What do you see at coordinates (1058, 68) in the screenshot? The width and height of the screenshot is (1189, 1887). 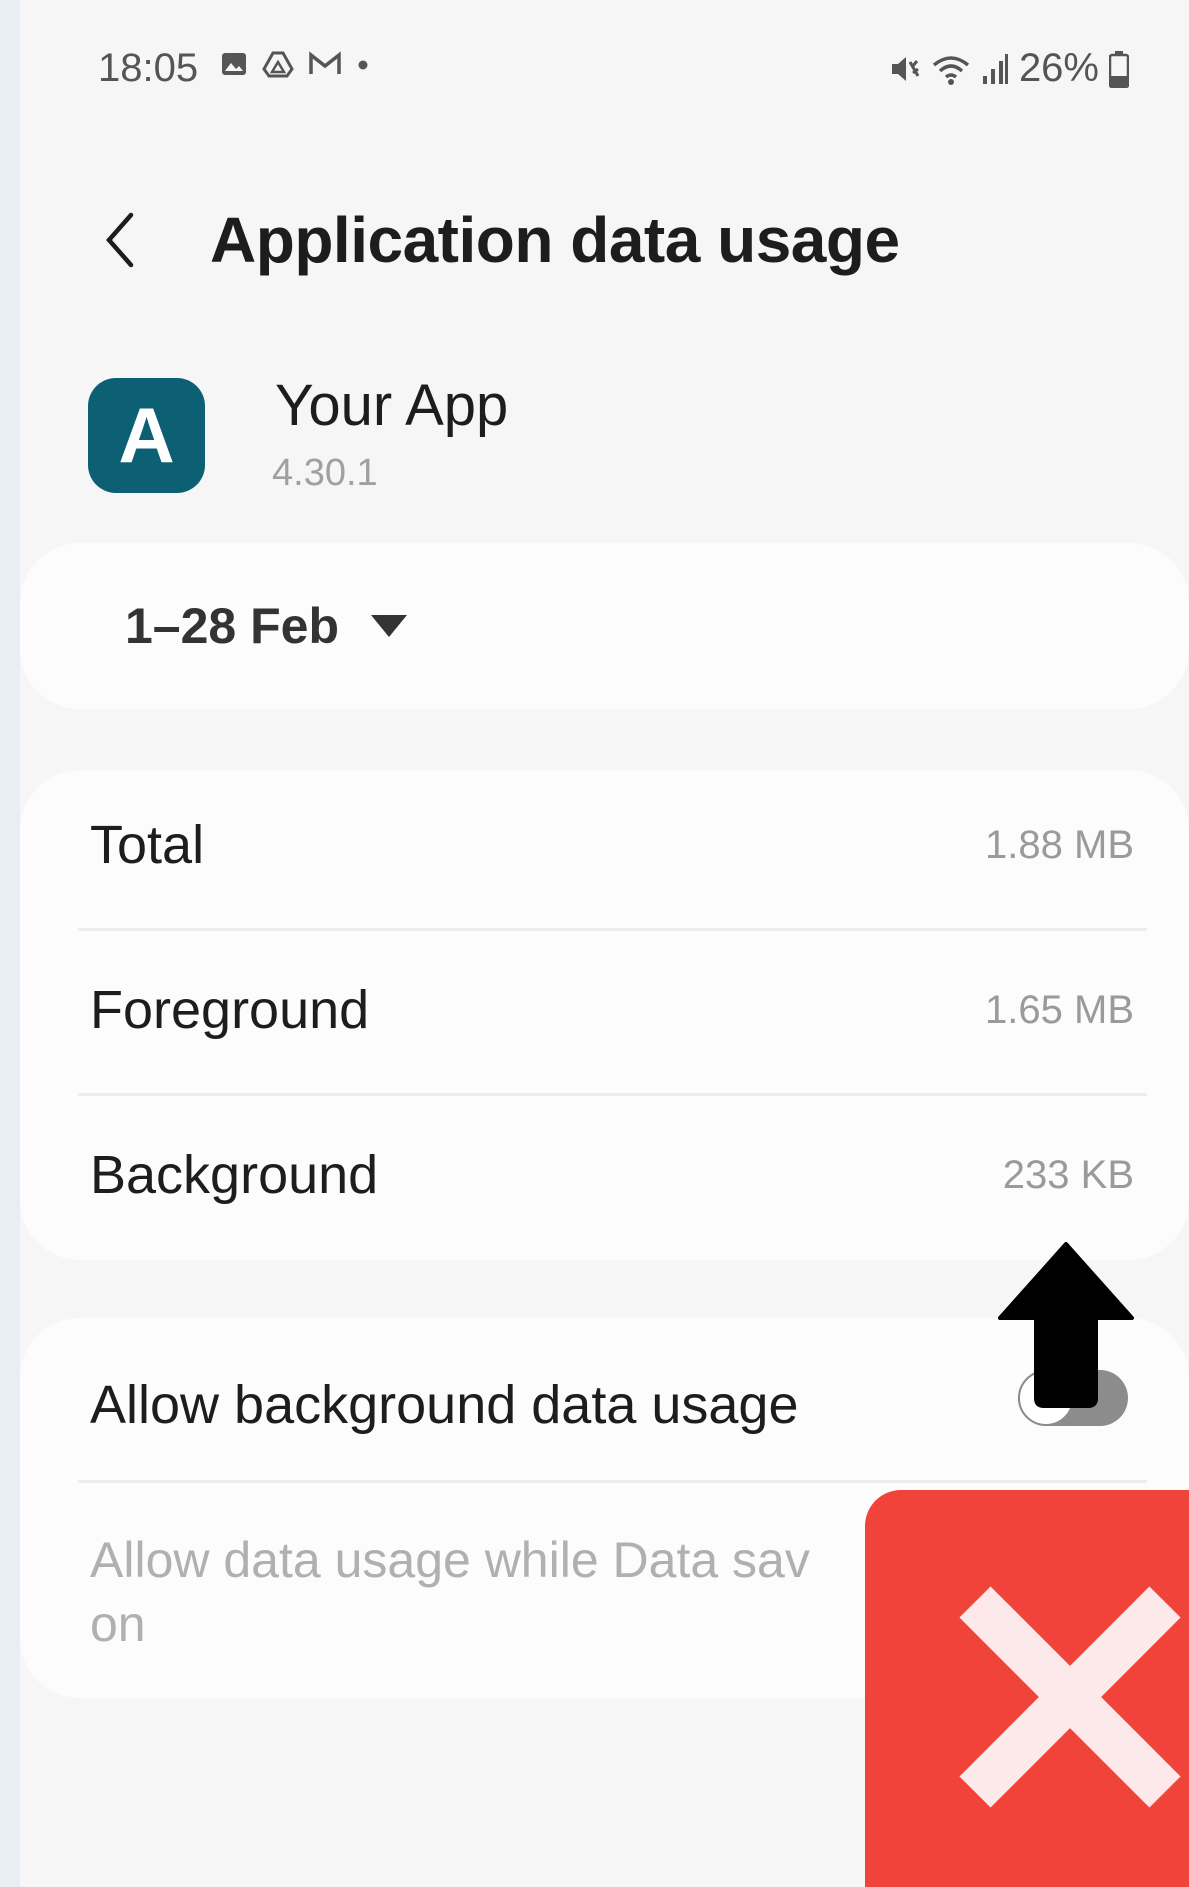 I see `battery-percent: 26%` at bounding box center [1058, 68].